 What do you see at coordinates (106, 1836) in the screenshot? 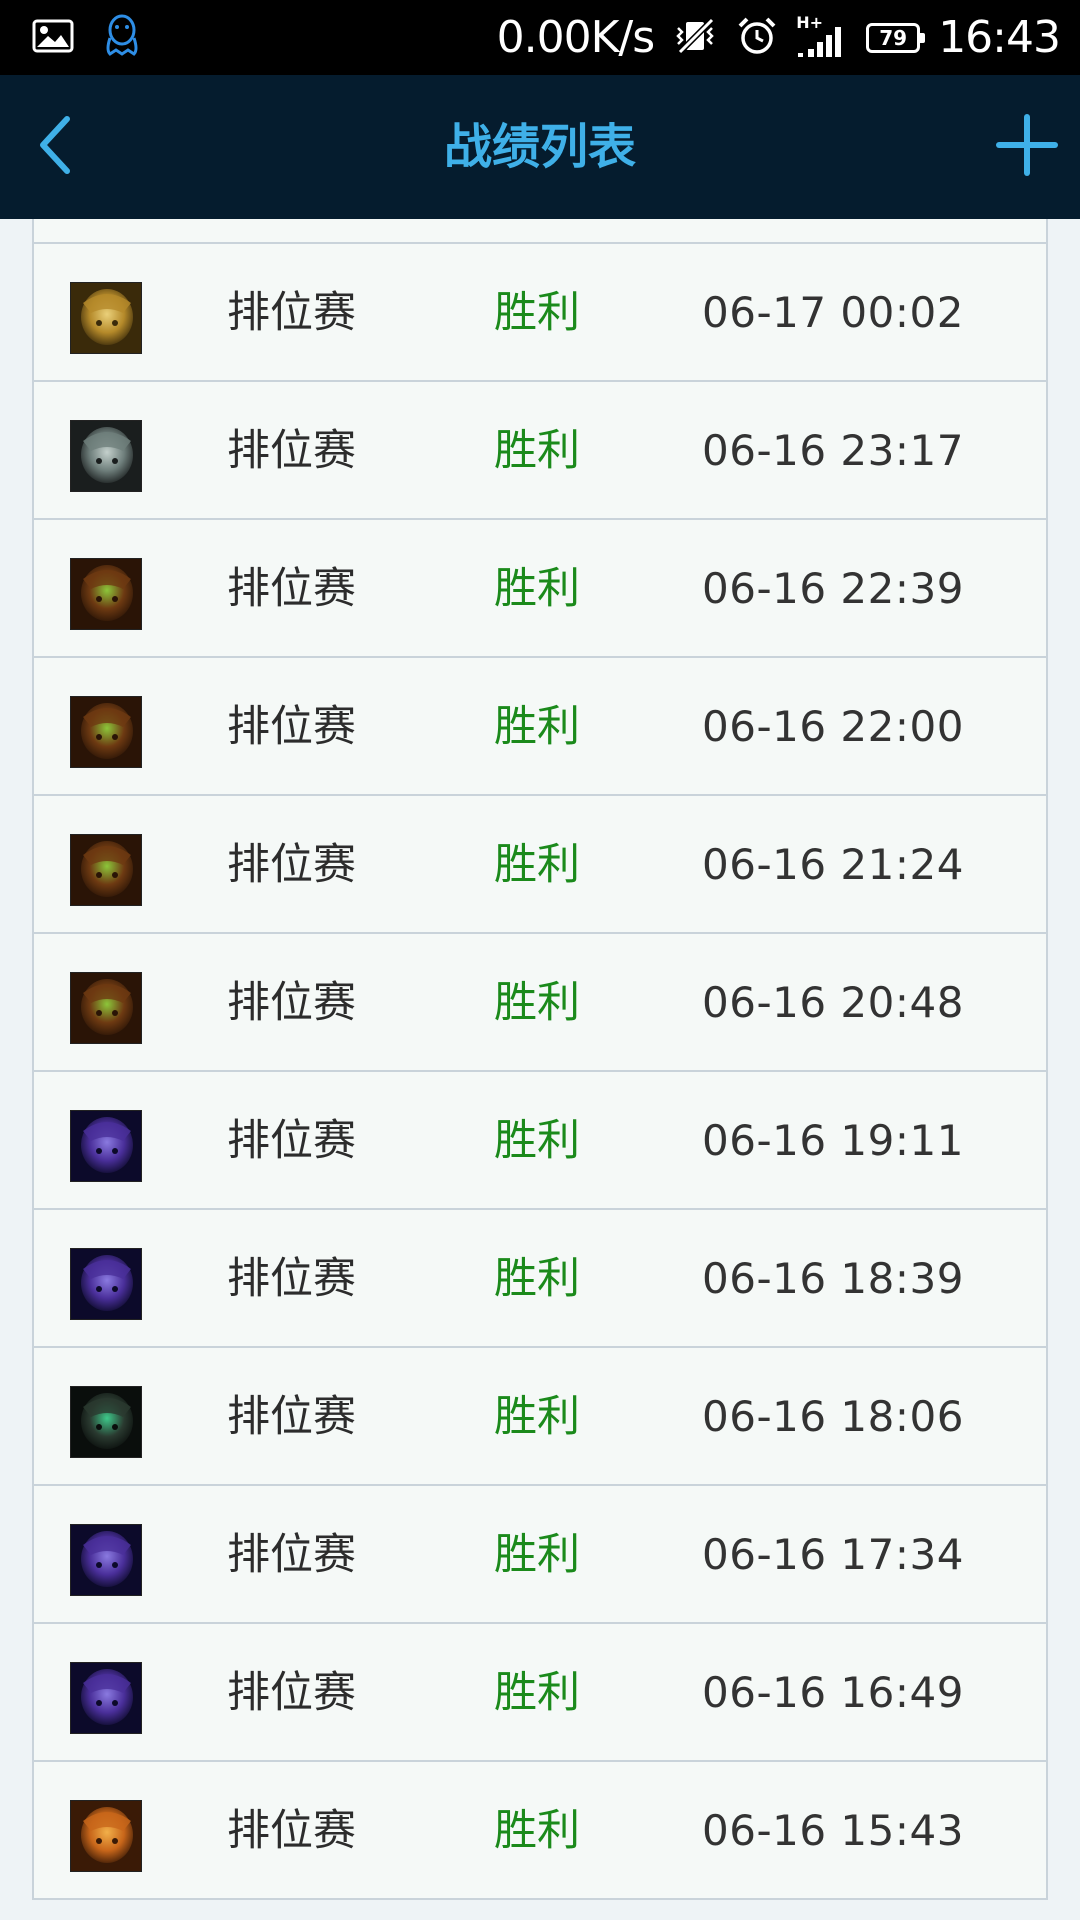
I see `champion-avatar-orange` at bounding box center [106, 1836].